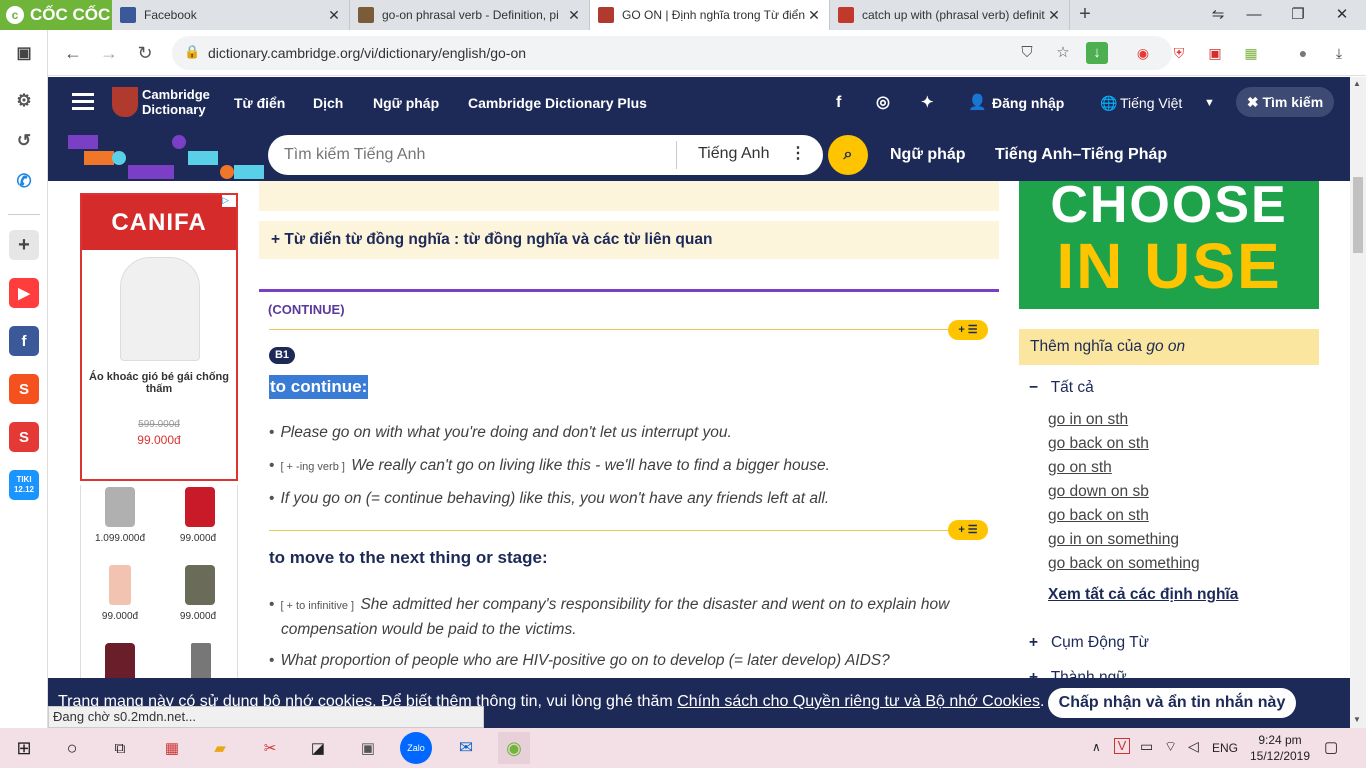 The height and width of the screenshot is (768, 1366). Describe the element at coordinates (1061, 388) in the screenshot. I see `all-toggle: − Tất cả` at that location.